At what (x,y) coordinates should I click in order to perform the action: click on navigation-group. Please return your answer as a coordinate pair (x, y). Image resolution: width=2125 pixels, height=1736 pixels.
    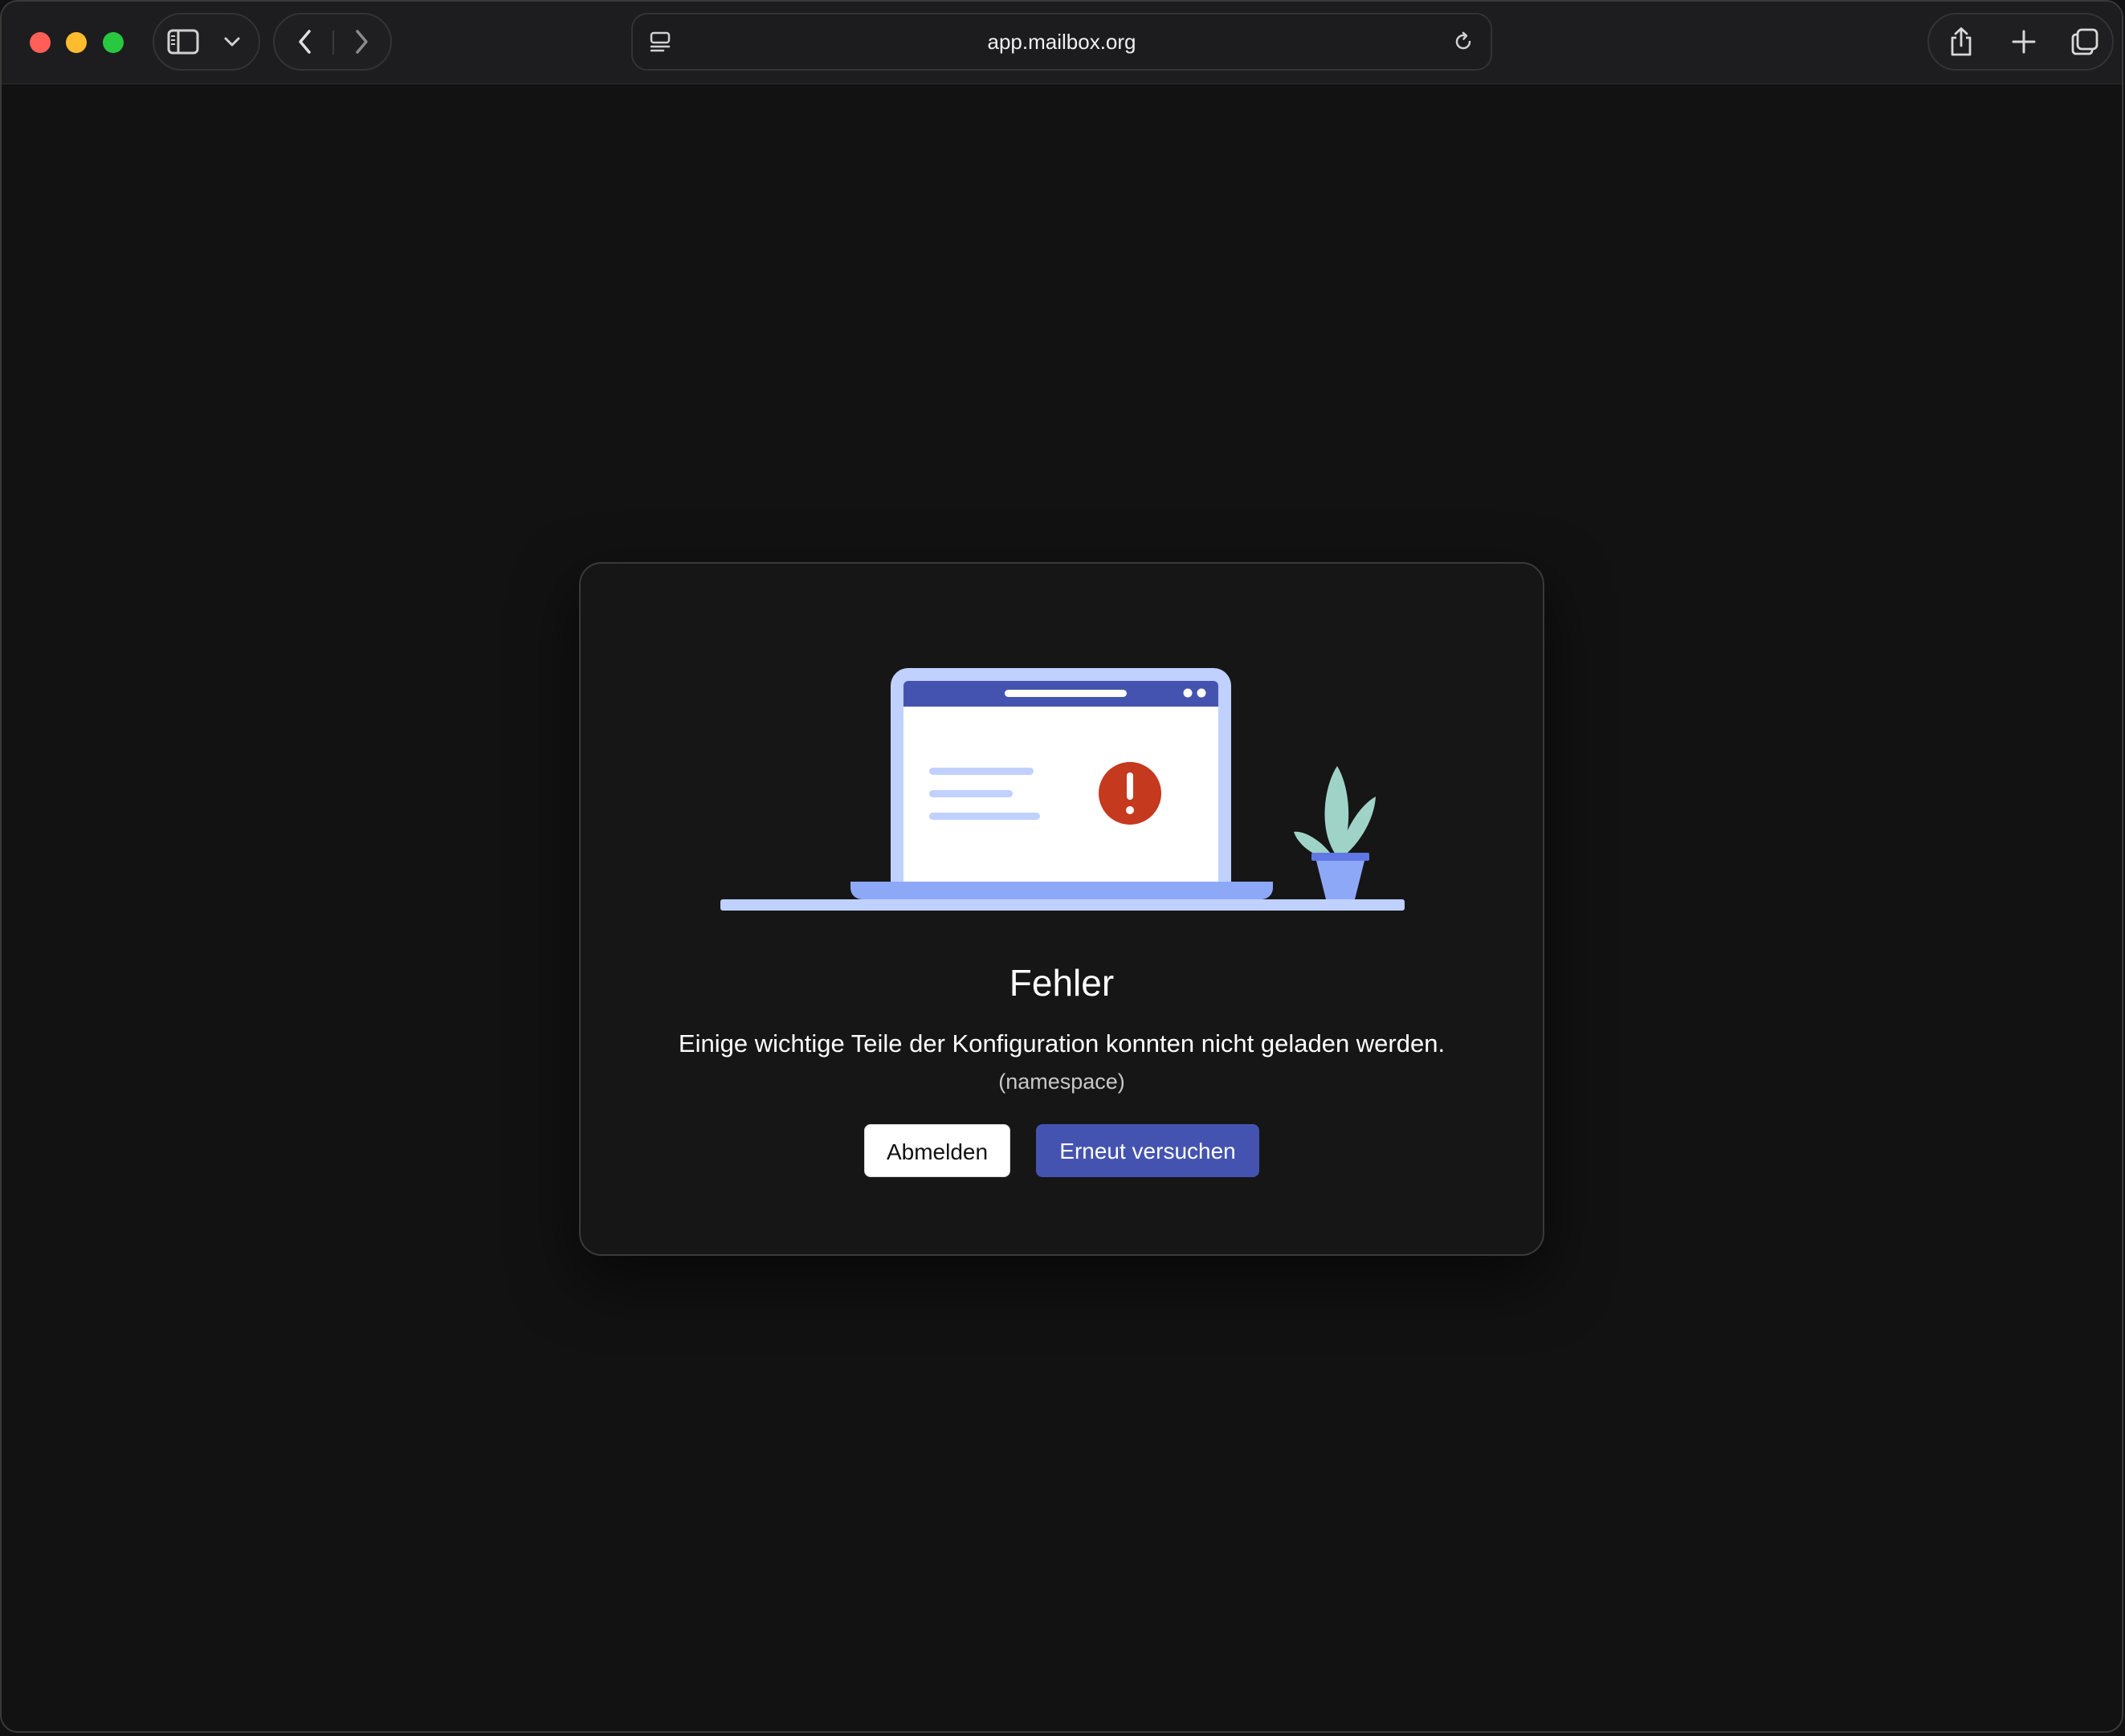
    Looking at the image, I should click on (332, 42).